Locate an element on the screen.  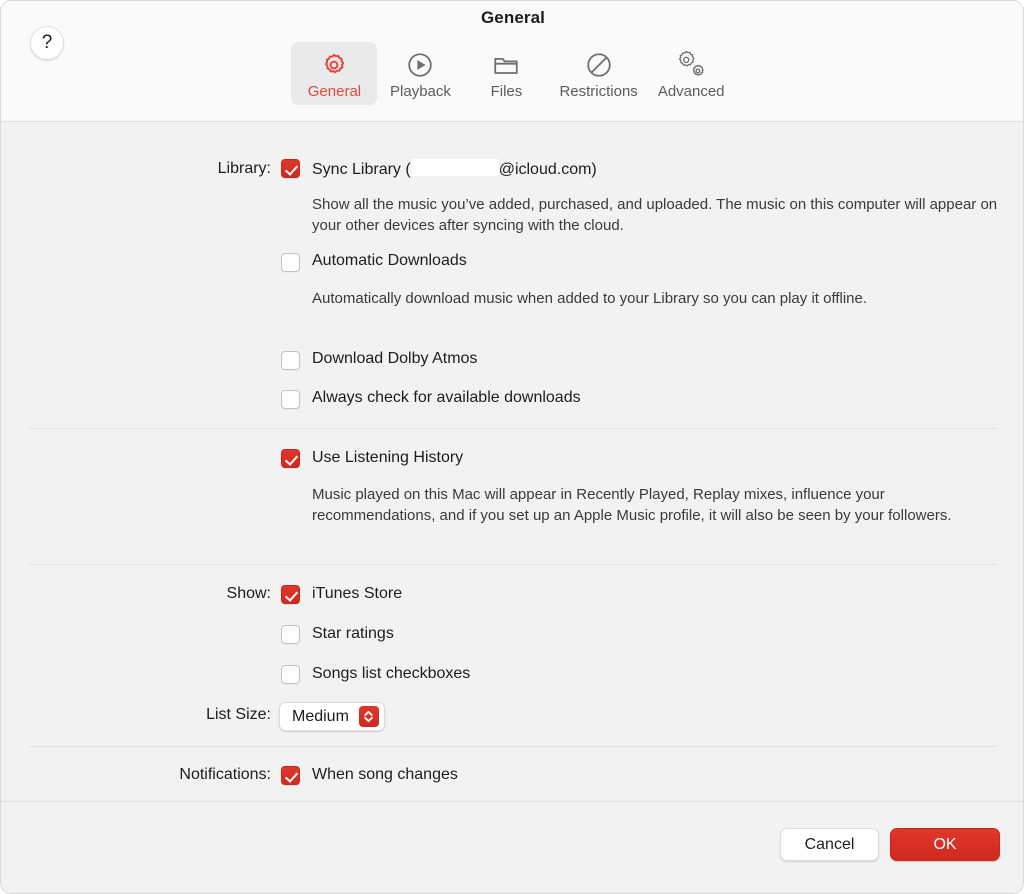
tab-playback: Playback is located at coordinates (420, 73).